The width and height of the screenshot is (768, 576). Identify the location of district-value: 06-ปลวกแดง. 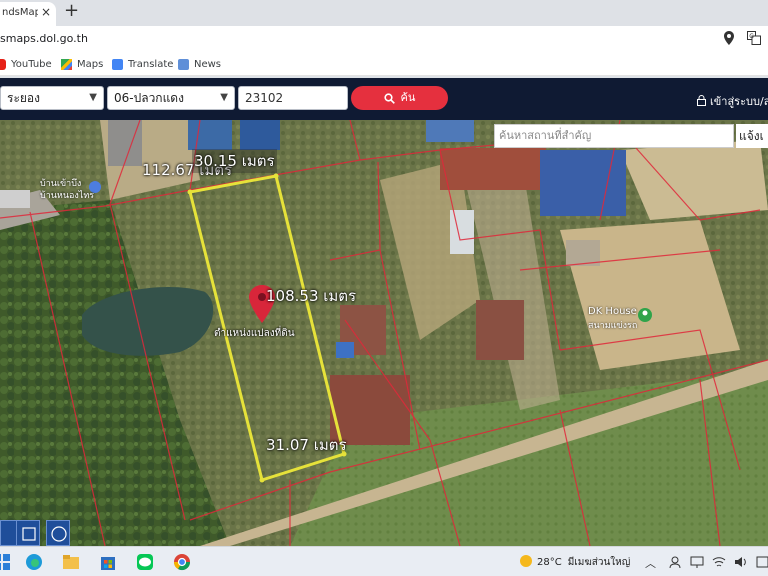
(149, 98).